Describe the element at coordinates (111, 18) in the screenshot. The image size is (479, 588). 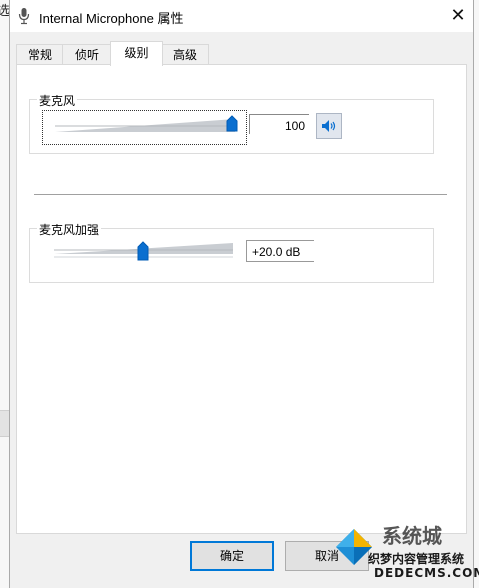
I see `window-title: Internal Microphone 属性` at that location.